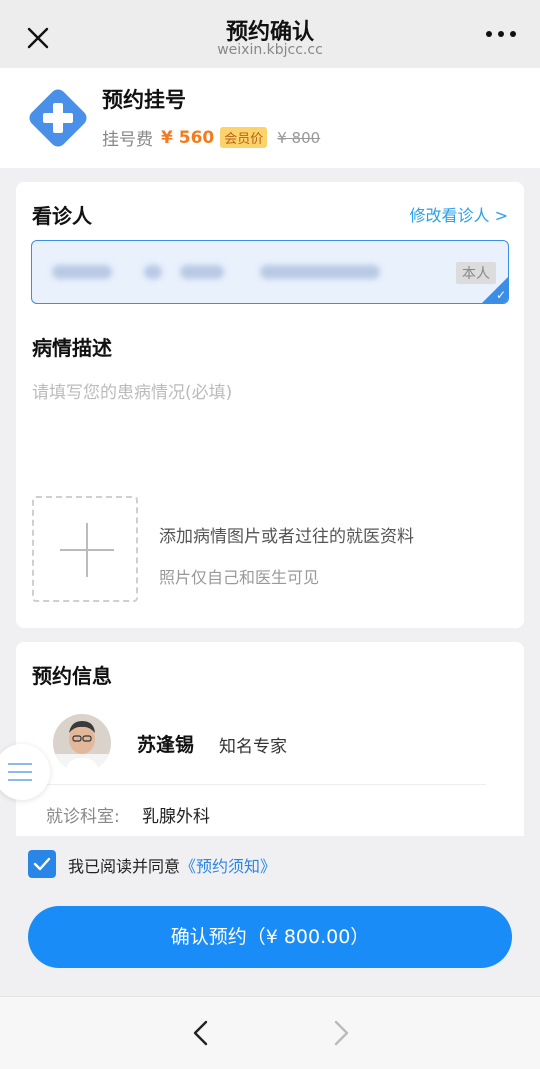  Describe the element at coordinates (270, 50) in the screenshot. I see `page-domain: weixin.kbjcc.cc` at that location.